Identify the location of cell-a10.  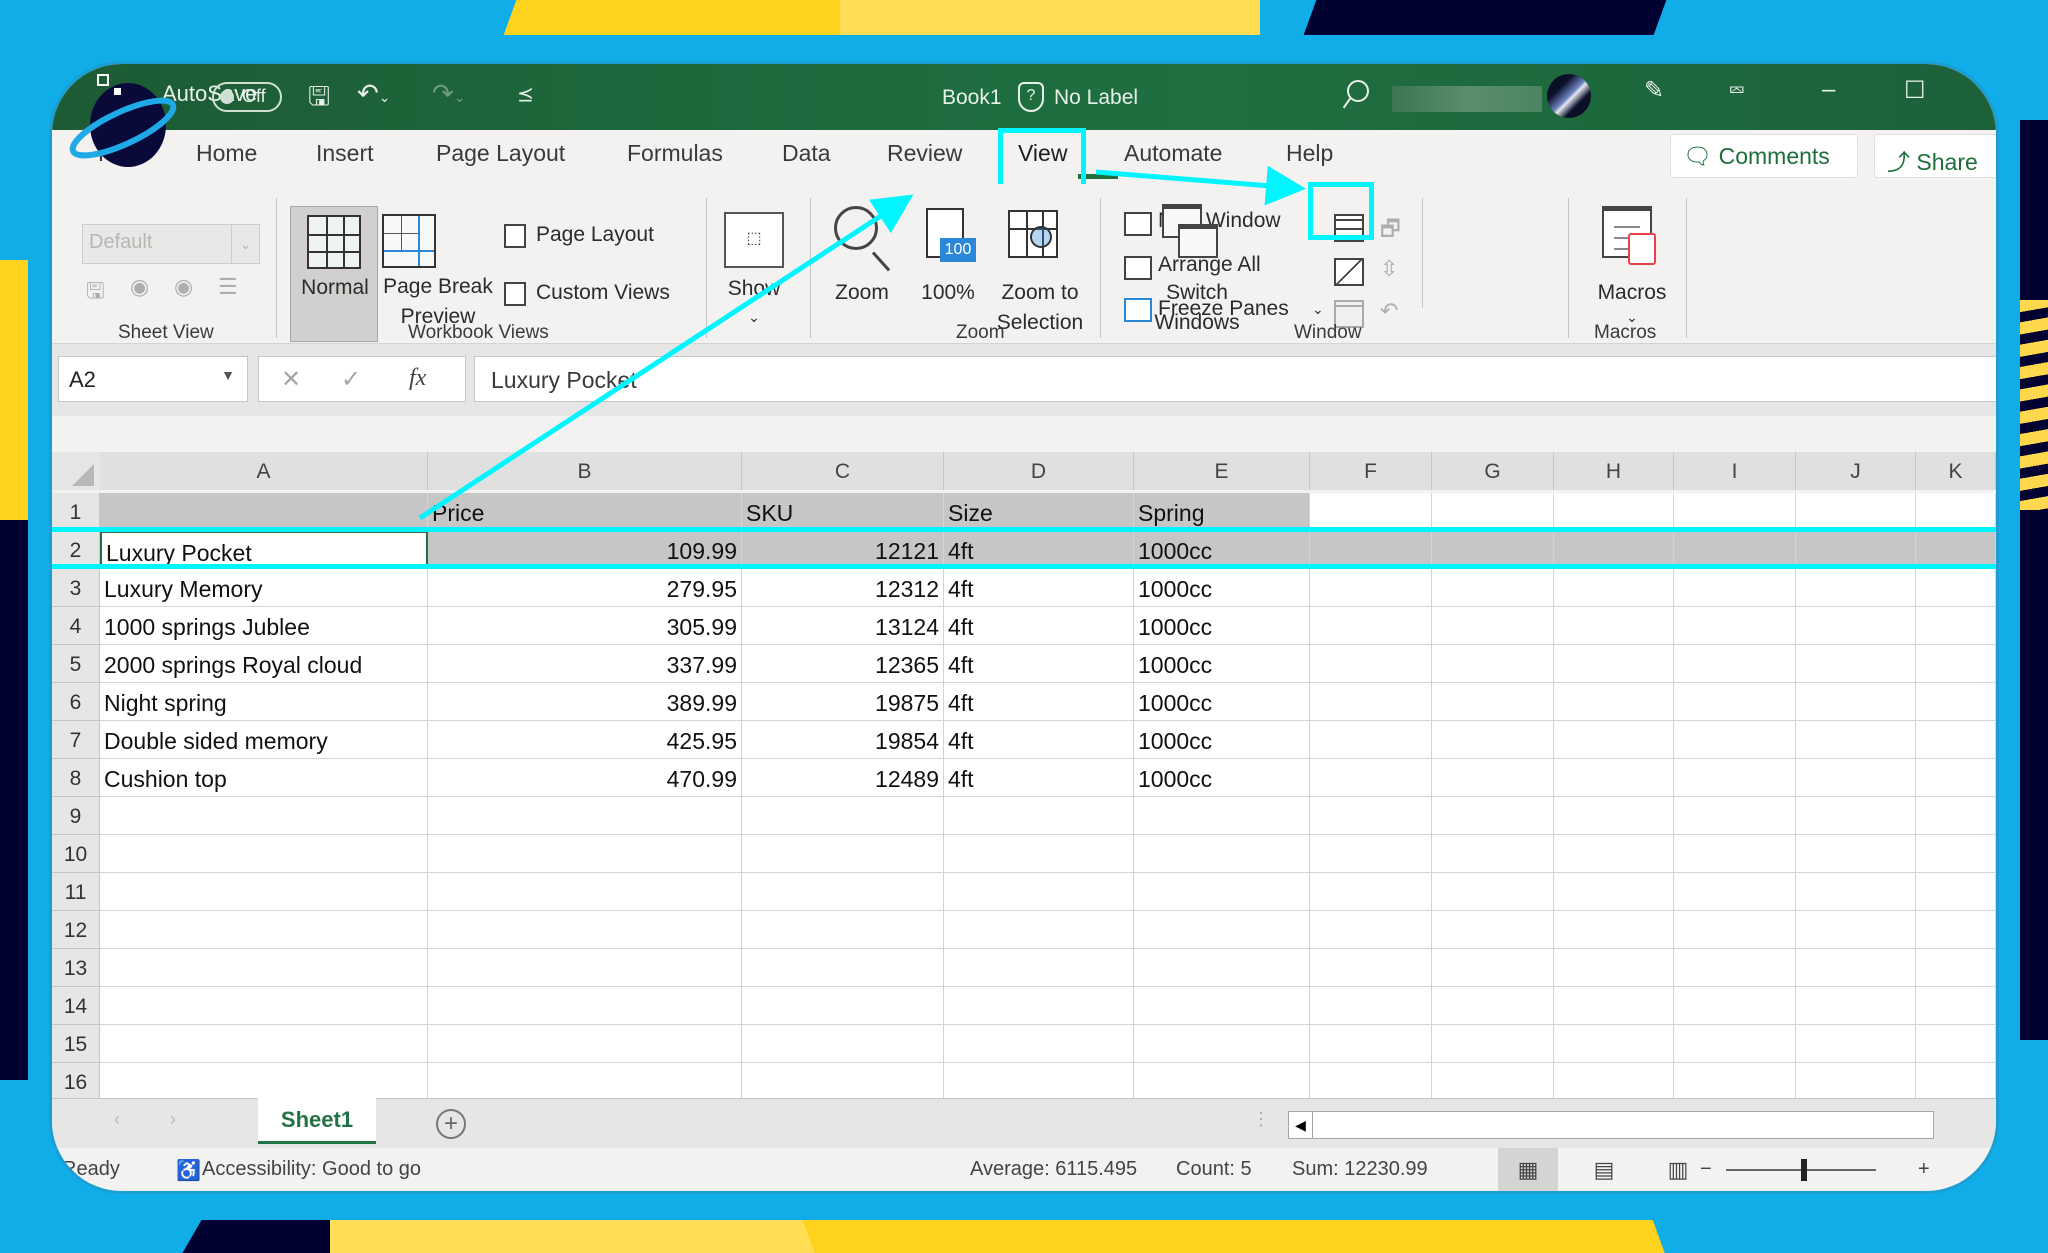
(264, 854).